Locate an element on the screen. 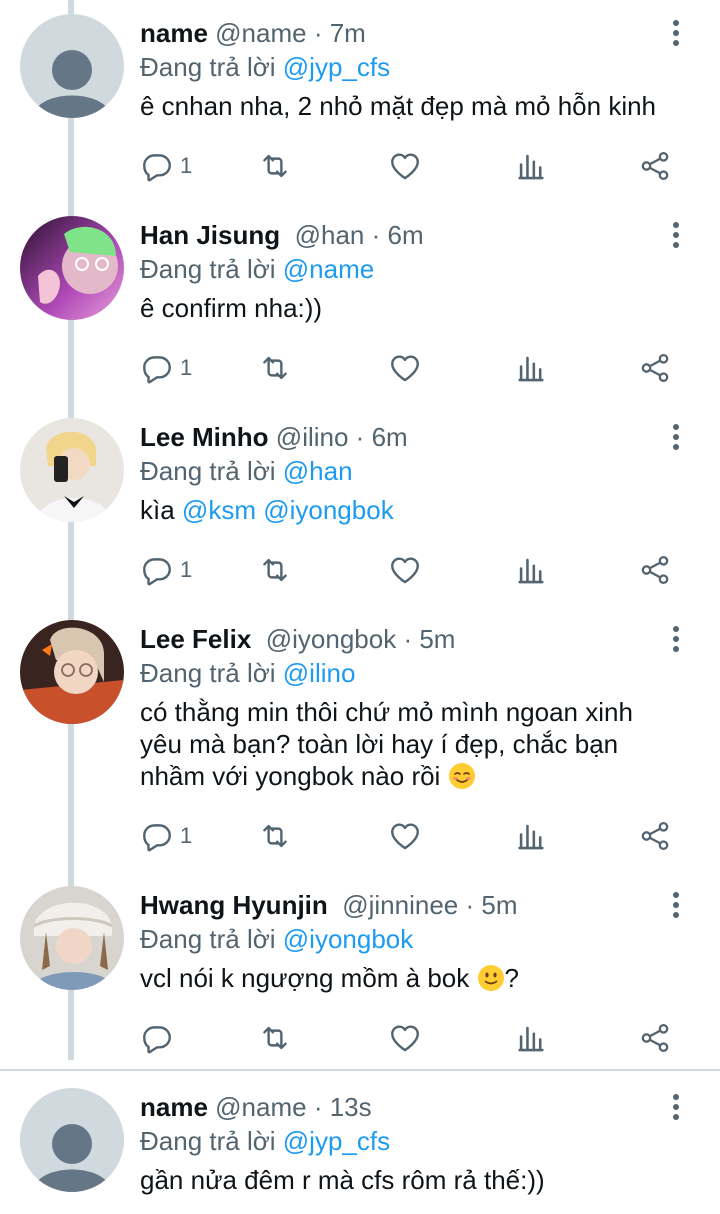 The height and width of the screenshot is (1214, 720). mention-link: @ilino is located at coordinates (319, 673).